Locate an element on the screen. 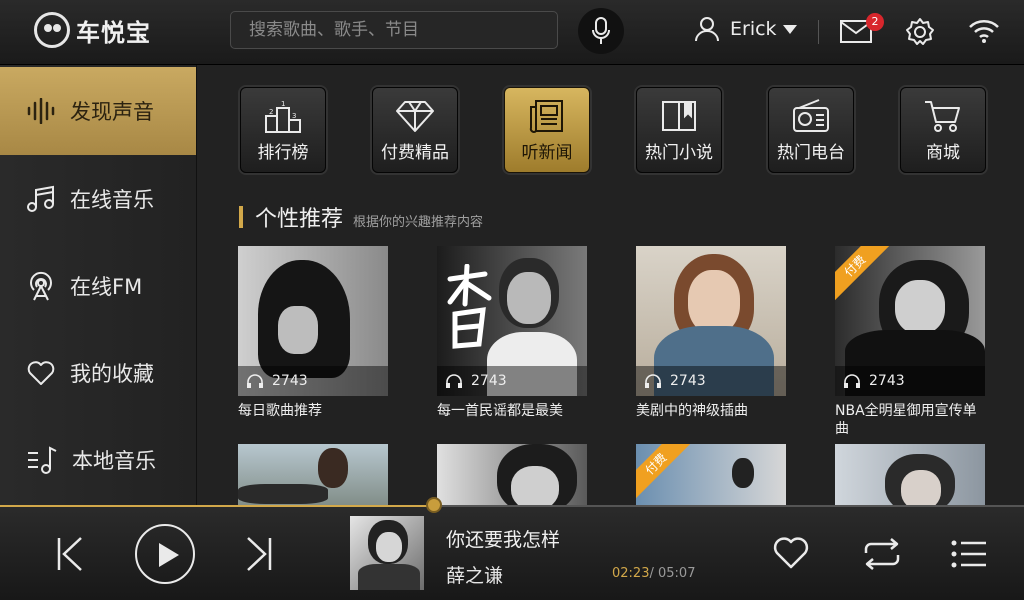 This screenshot has width=1024, height=600. sidebar: 发现声音 在线音乐 在线FM 我的收藏 本地音乐 is located at coordinates (98, 285).